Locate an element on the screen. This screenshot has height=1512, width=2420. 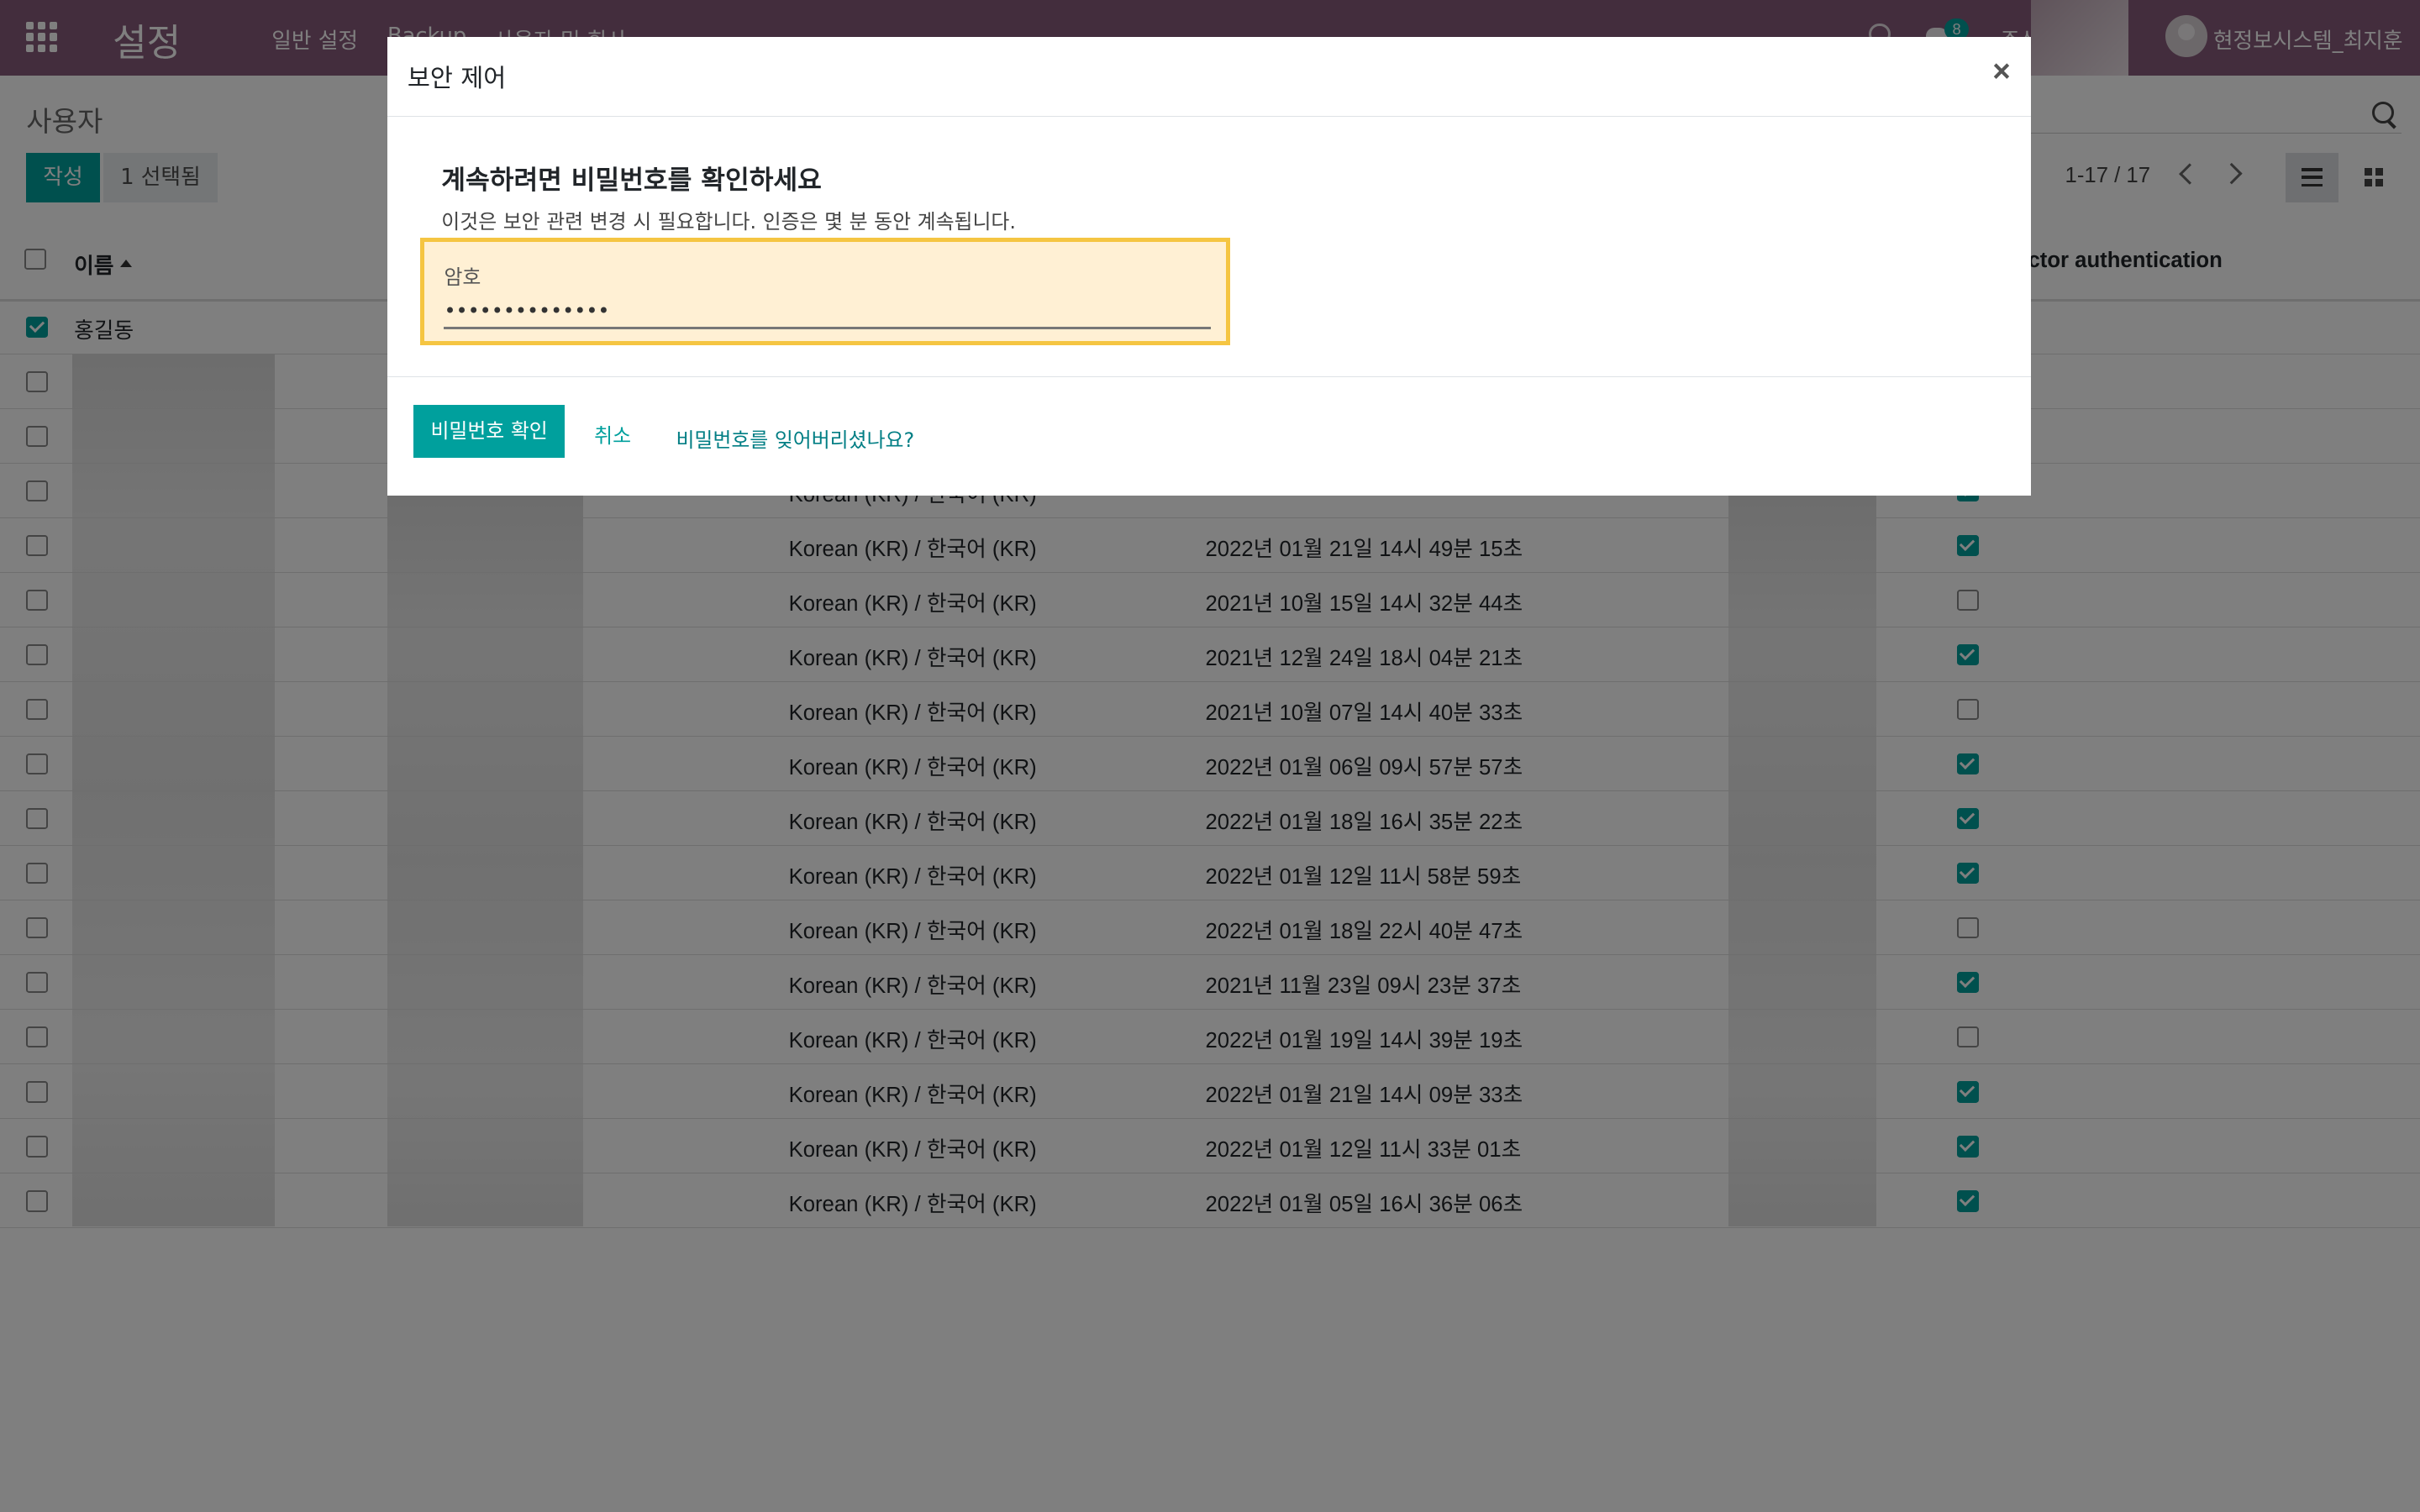
dialog-description: 이것은 보안 관련 변경 시 필요합니다. 인증은 몇 분 동안 계속됩니다. is located at coordinates (728, 222).